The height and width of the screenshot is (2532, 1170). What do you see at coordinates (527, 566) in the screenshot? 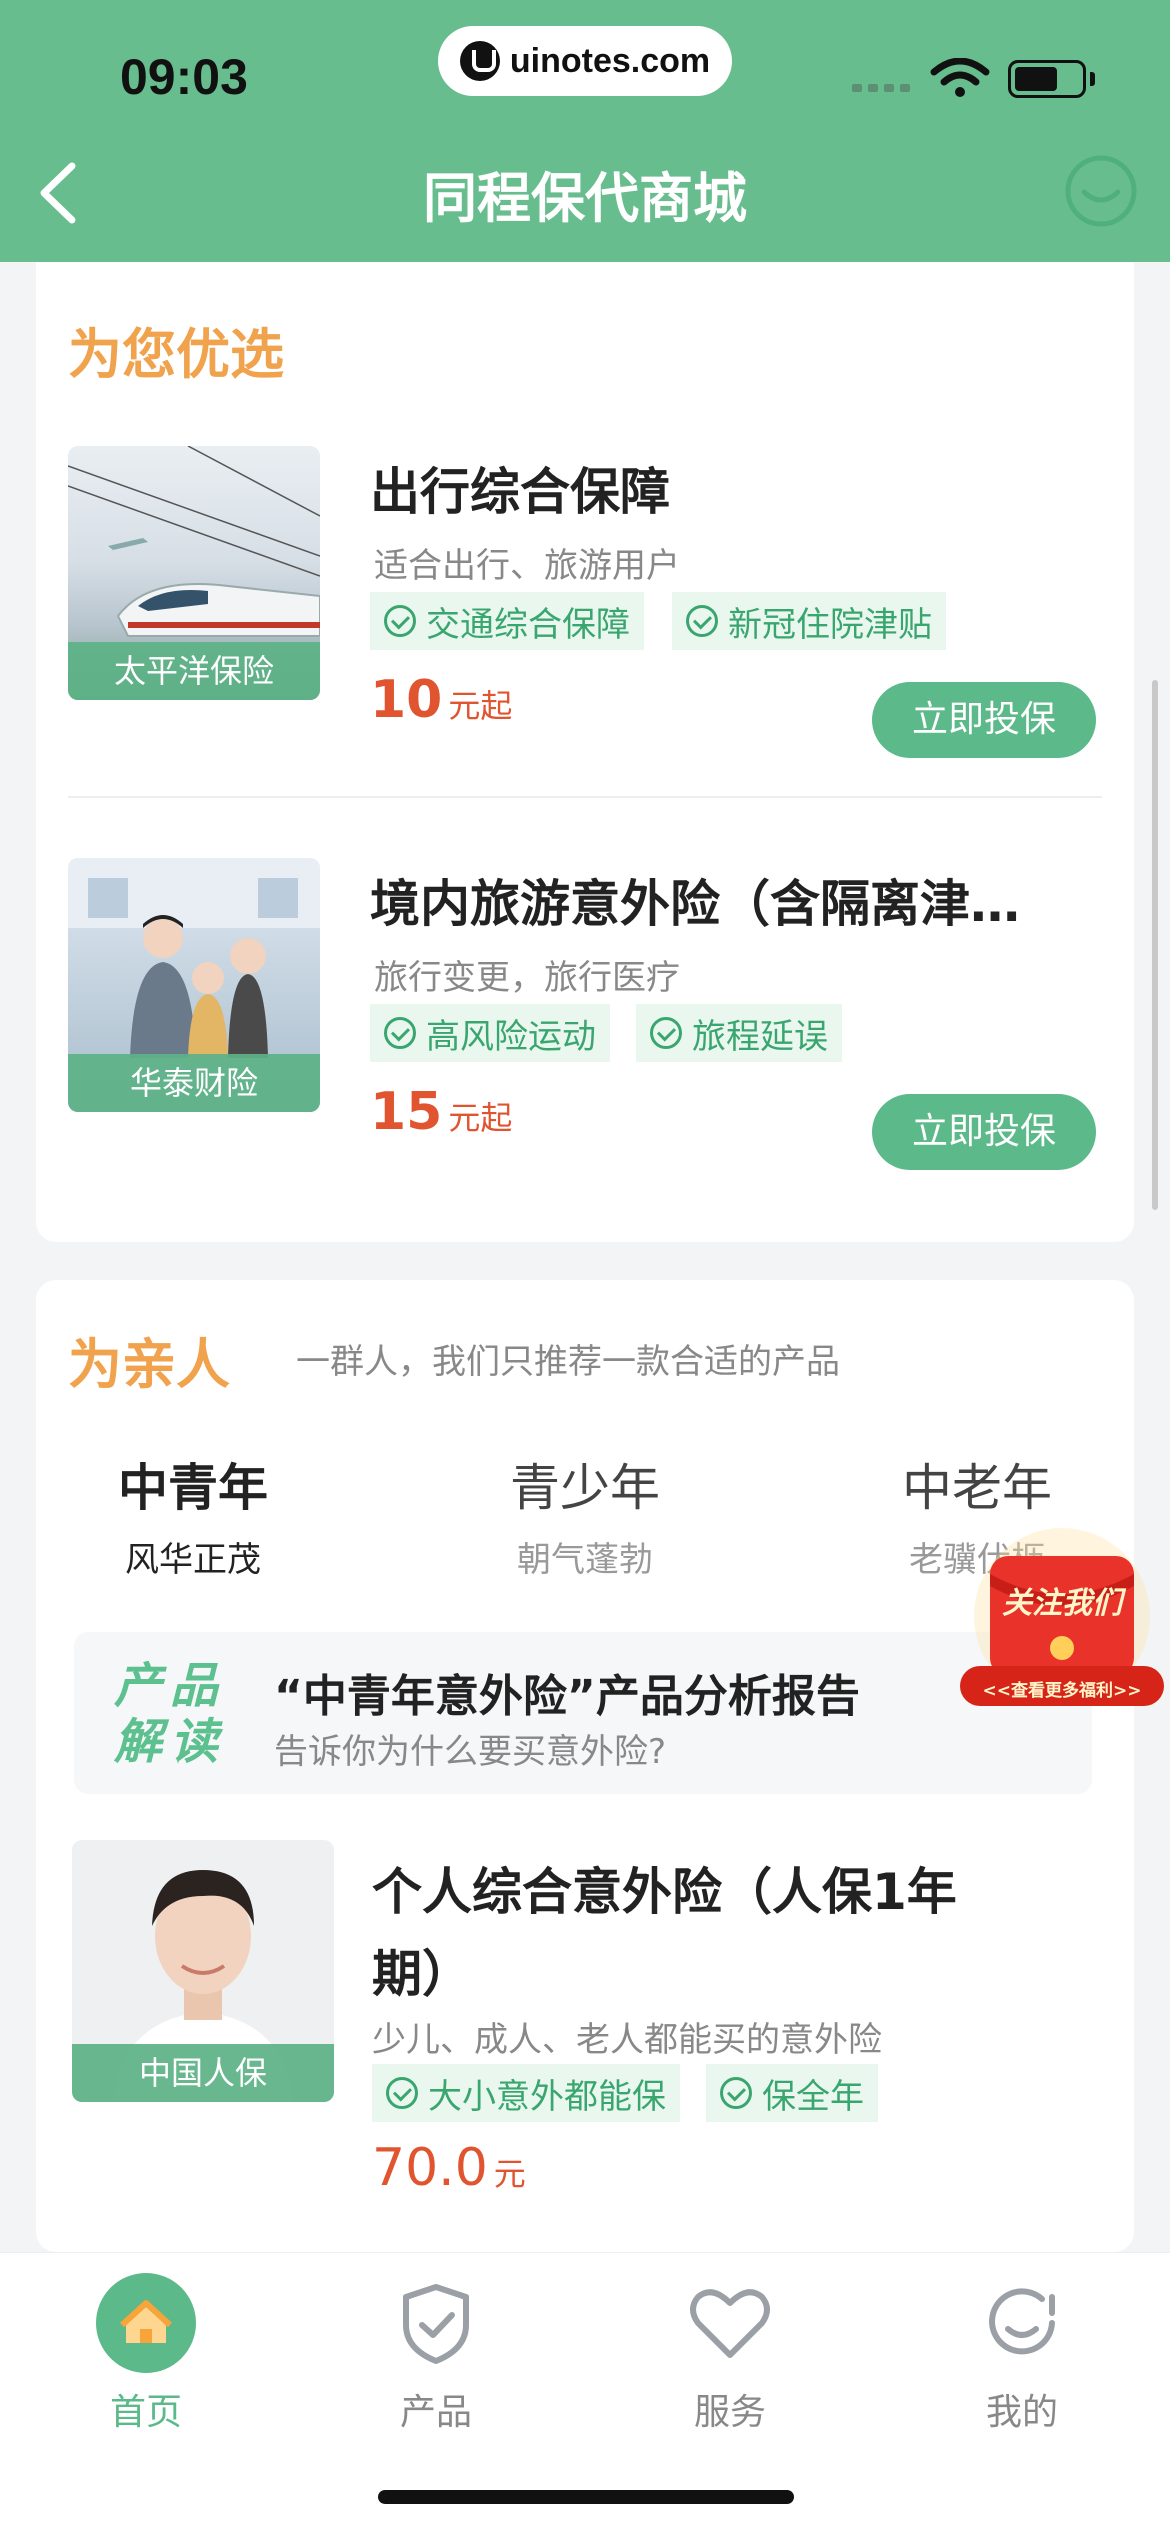
I see `product-subtitle: 适合出行、旅游用户` at bounding box center [527, 566].